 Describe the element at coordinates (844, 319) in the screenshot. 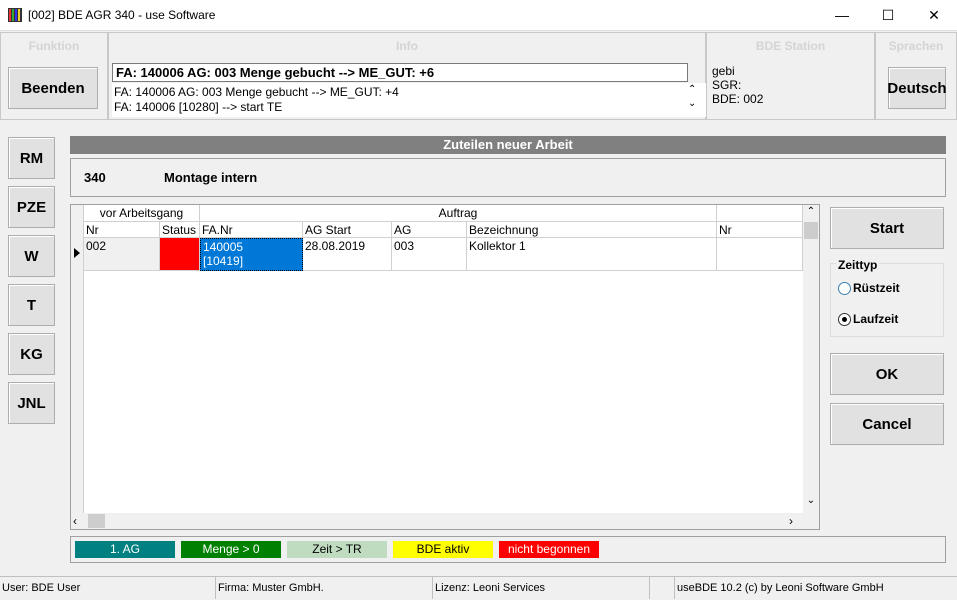

I see `radio-checked-icon` at that location.